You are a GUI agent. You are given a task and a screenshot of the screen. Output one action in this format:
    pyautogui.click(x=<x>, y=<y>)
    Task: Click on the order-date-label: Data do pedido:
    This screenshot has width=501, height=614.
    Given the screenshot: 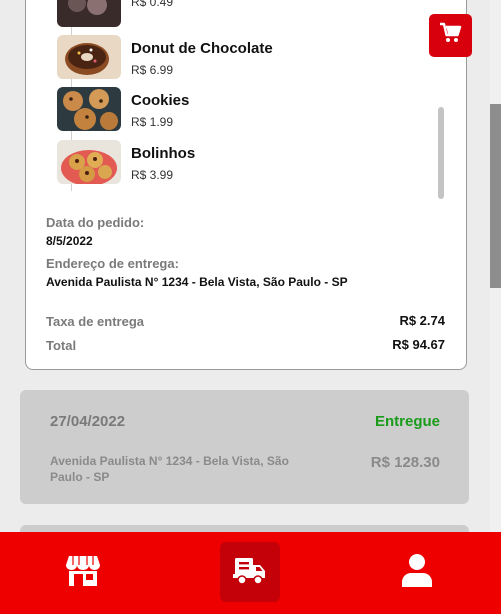 What is the action you would take?
    pyautogui.click(x=95, y=222)
    